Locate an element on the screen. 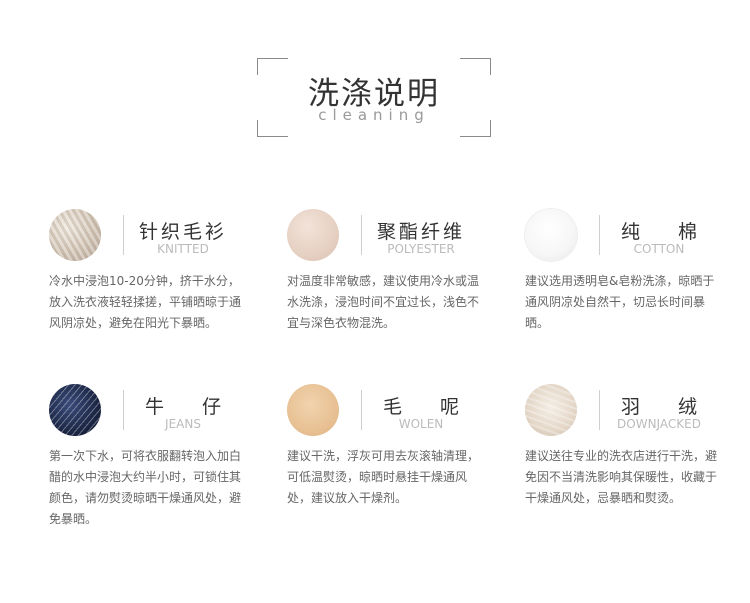 The width and height of the screenshot is (750, 603). cotton-swatch-icon is located at coordinates (551, 235).